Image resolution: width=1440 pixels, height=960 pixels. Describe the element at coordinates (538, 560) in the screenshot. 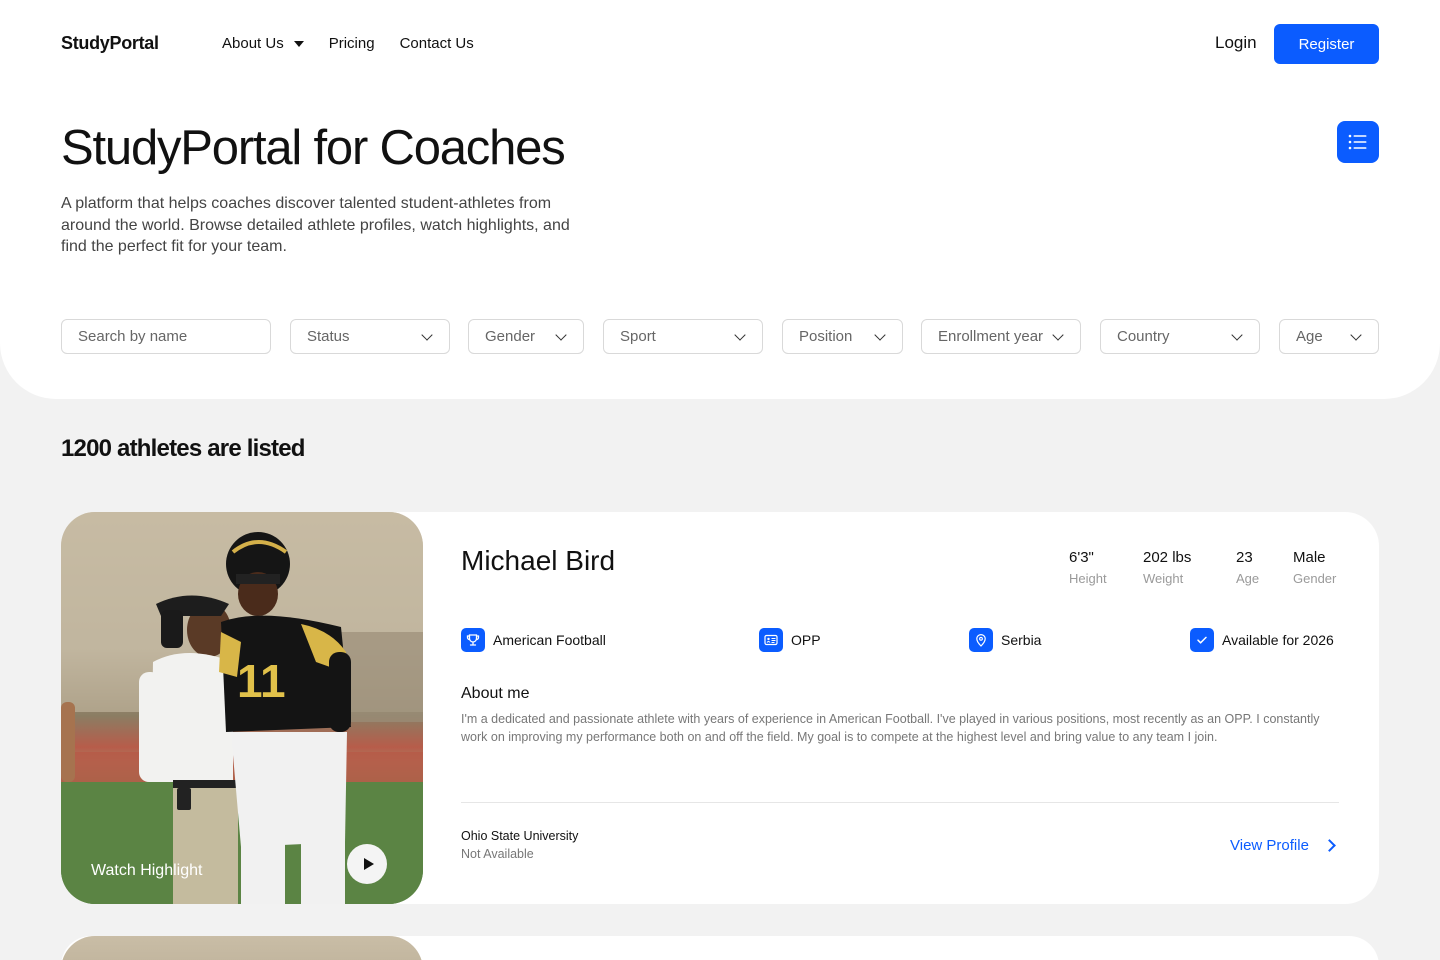

I see `athlete-name: Michael Bird` at that location.